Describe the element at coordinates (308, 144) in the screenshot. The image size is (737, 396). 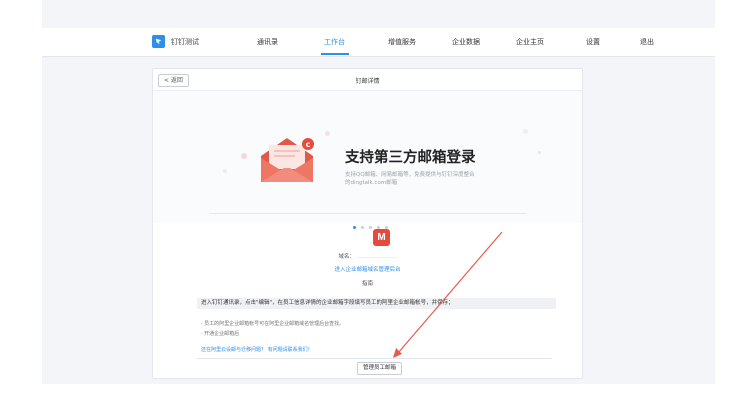
I see `svg-text: c` at that location.